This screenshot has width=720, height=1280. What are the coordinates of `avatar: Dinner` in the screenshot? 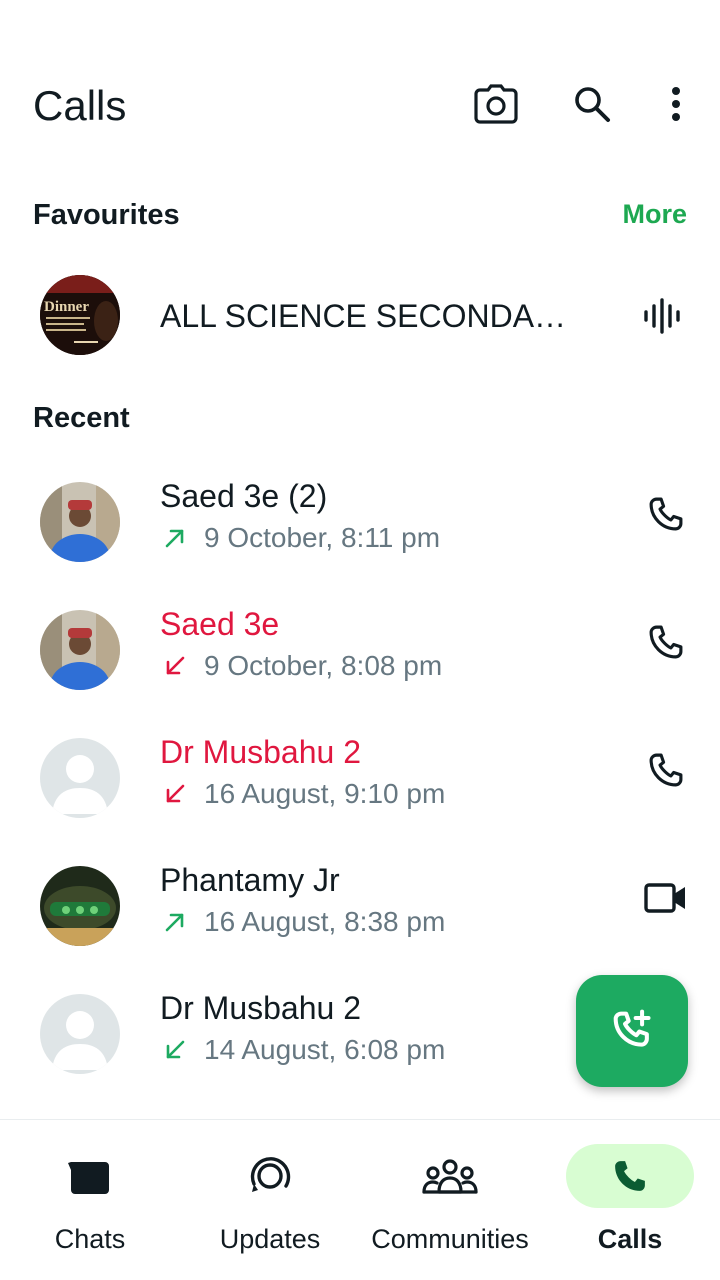 It's located at (80, 315).